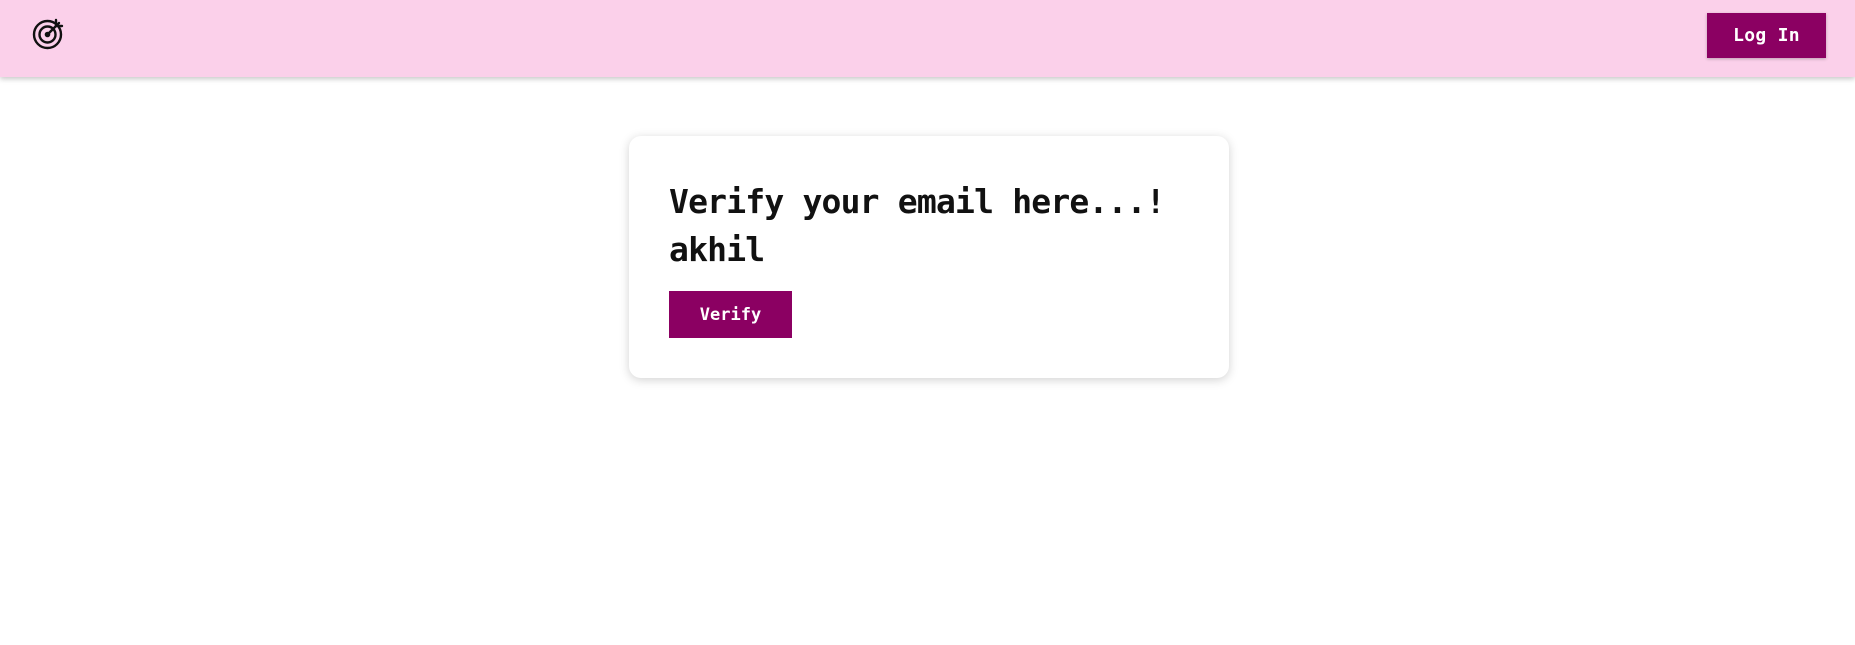 The width and height of the screenshot is (1855, 645). What do you see at coordinates (730, 314) in the screenshot?
I see `verify-button: Verify` at bounding box center [730, 314].